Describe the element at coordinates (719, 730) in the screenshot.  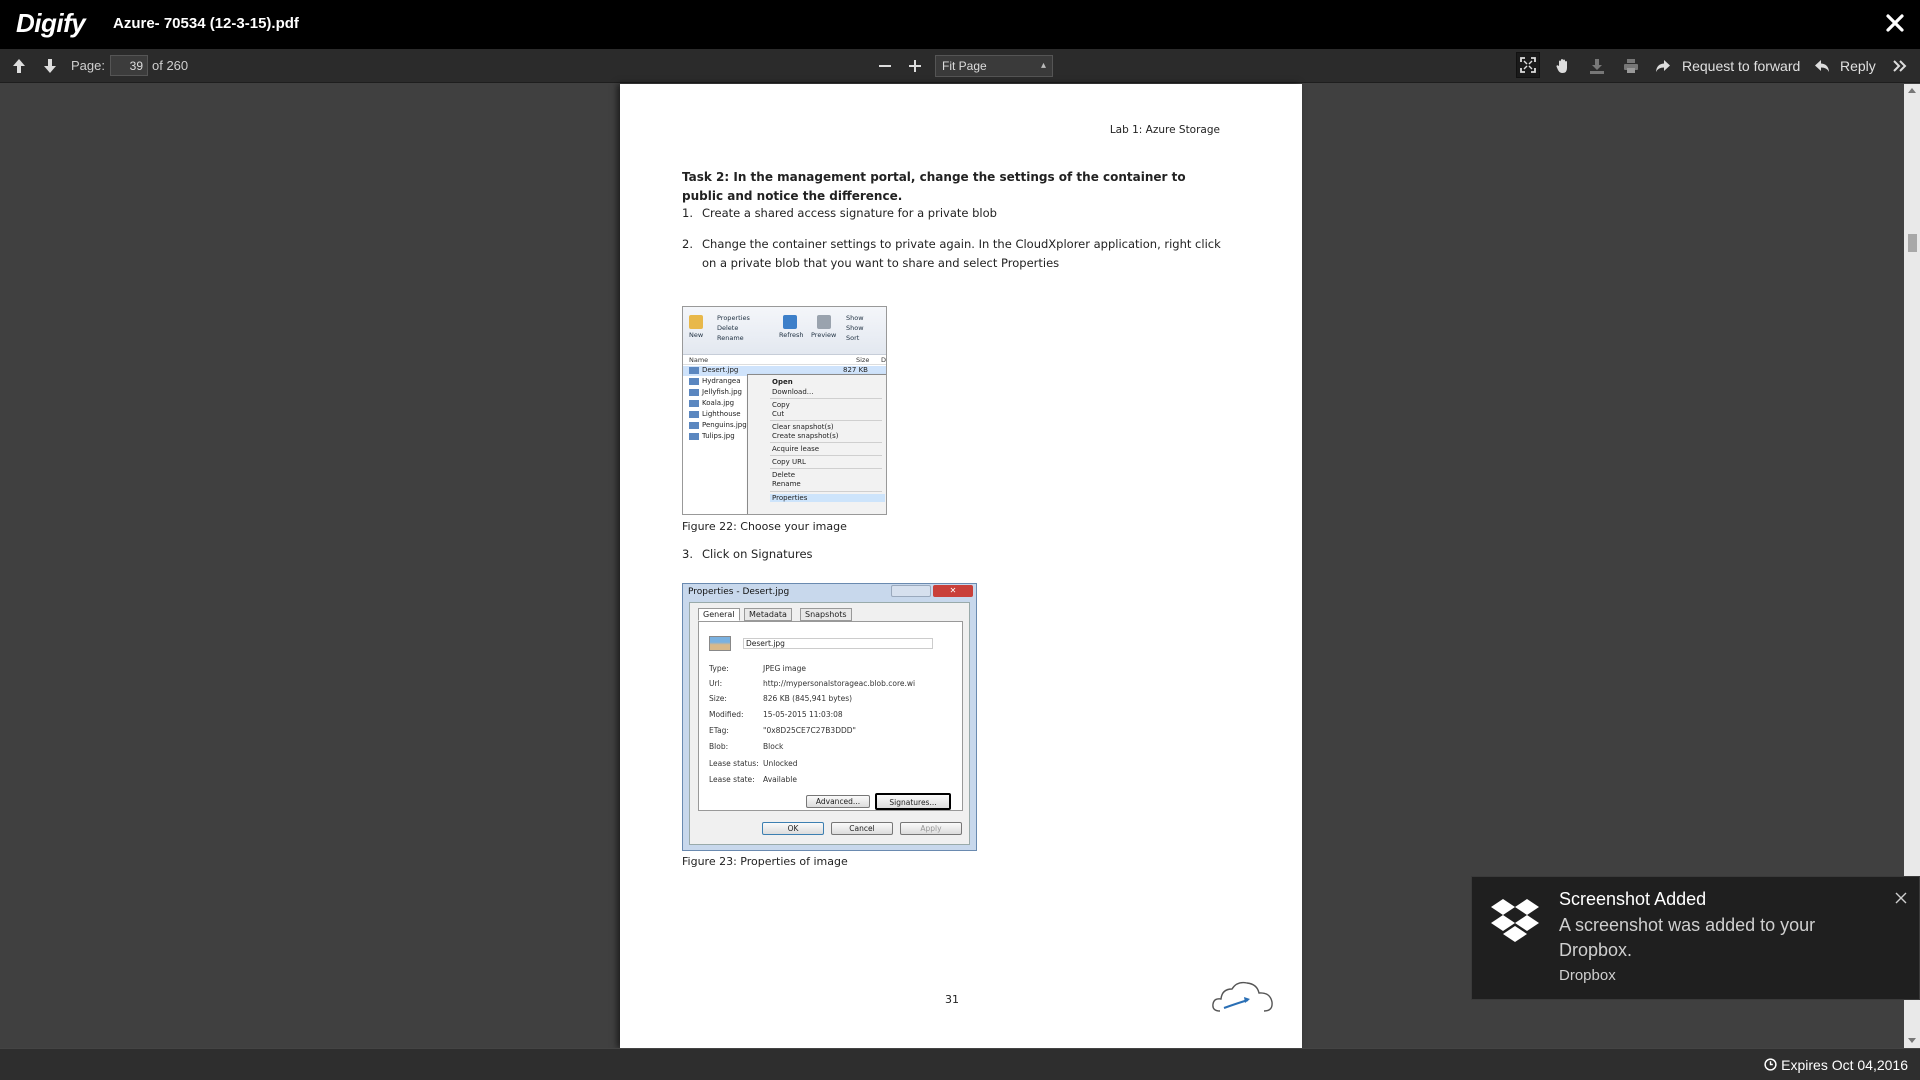
I see `property-label: ETag:` at that location.